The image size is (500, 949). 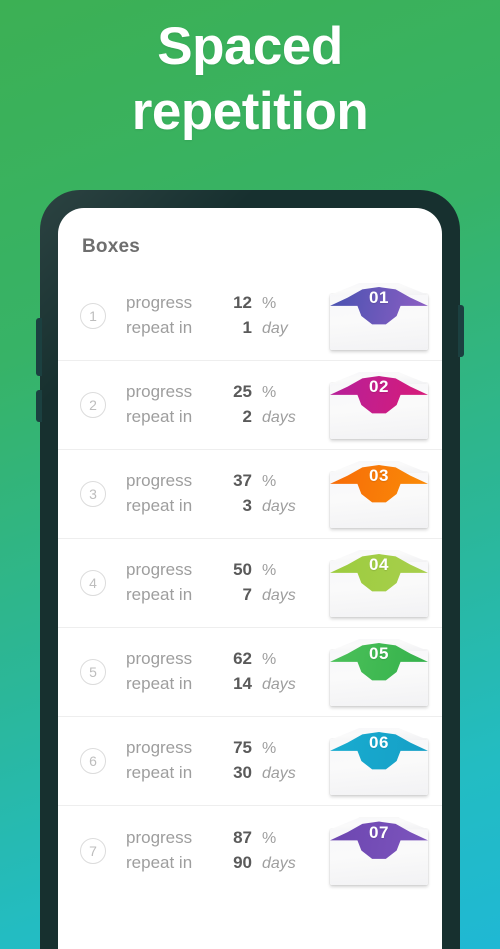 What do you see at coordinates (224, 863) in the screenshot?
I see `repeat-line: repeat in 90 days` at bounding box center [224, 863].